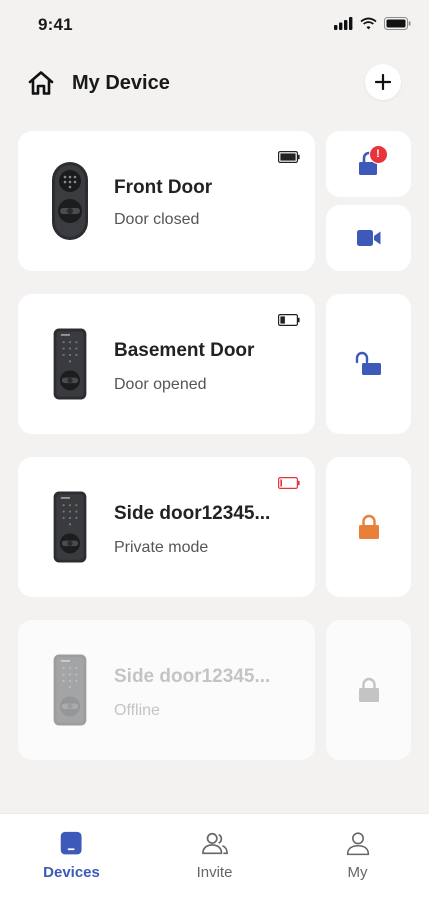  Describe the element at coordinates (343, 23) in the screenshot. I see `signal-icon` at that location.